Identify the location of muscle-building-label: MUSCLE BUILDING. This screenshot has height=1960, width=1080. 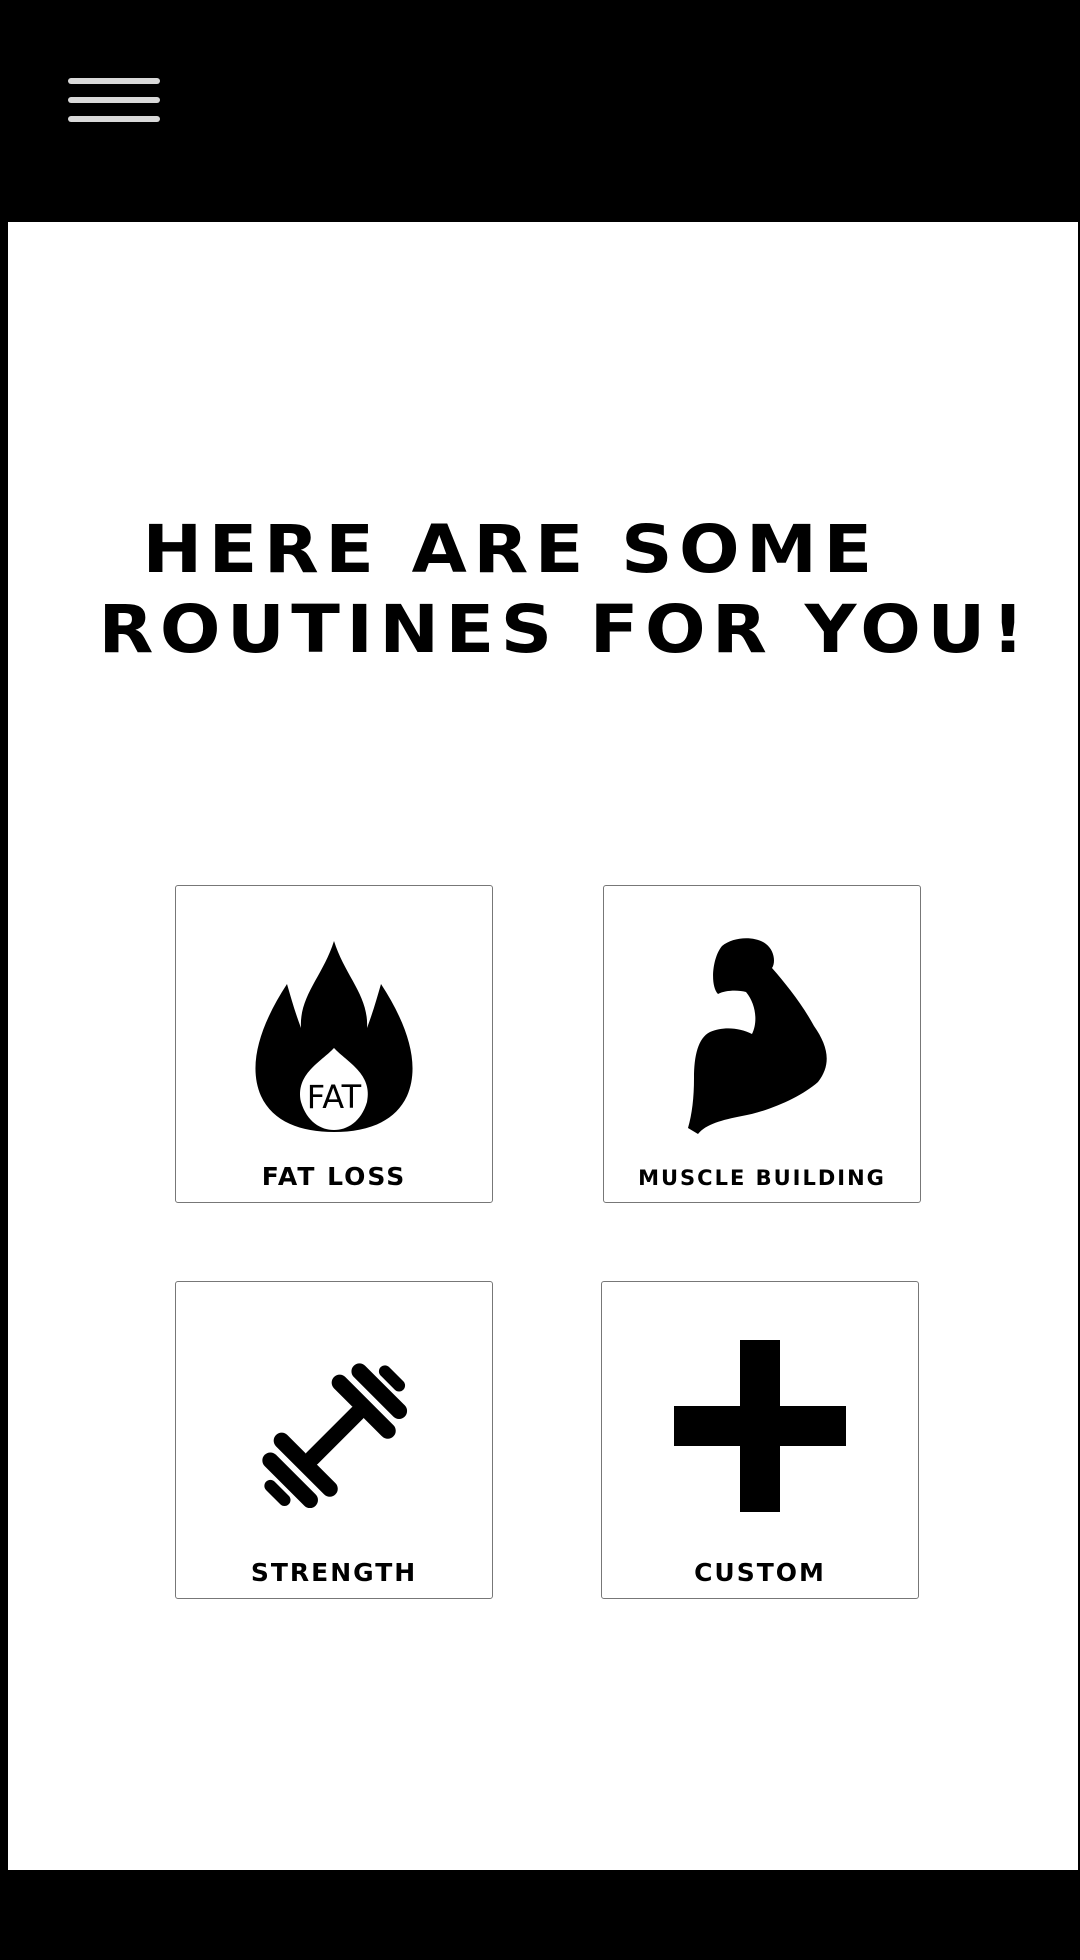
(762, 1178).